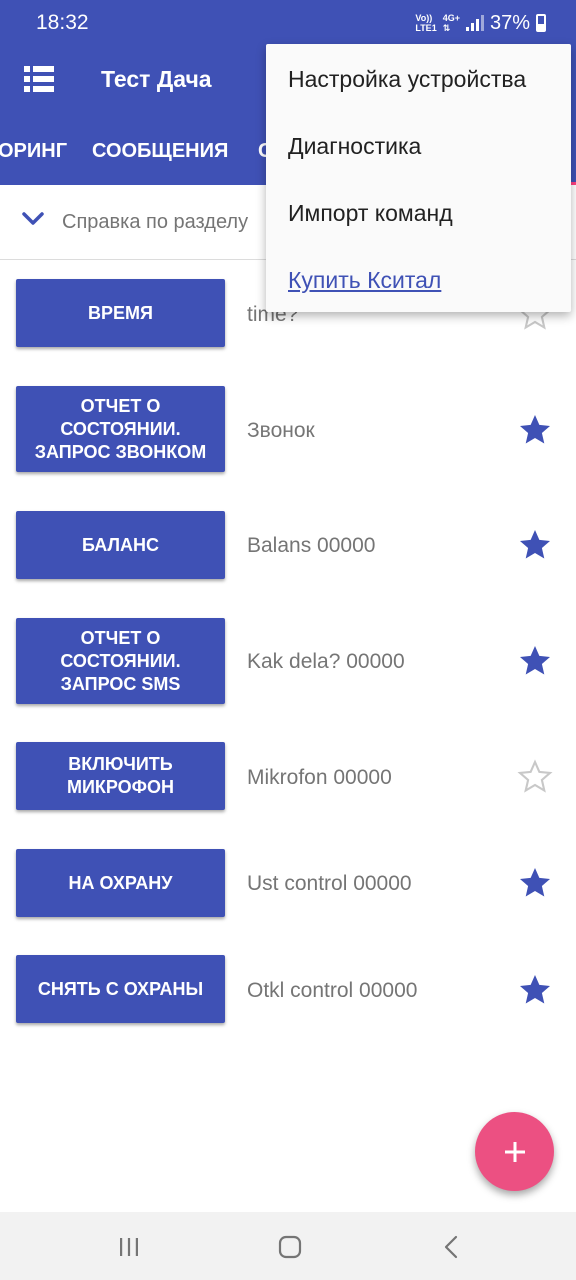 Image resolution: width=576 pixels, height=1280 pixels. What do you see at coordinates (426, 28) in the screenshot?
I see `lte-label: LTE1` at bounding box center [426, 28].